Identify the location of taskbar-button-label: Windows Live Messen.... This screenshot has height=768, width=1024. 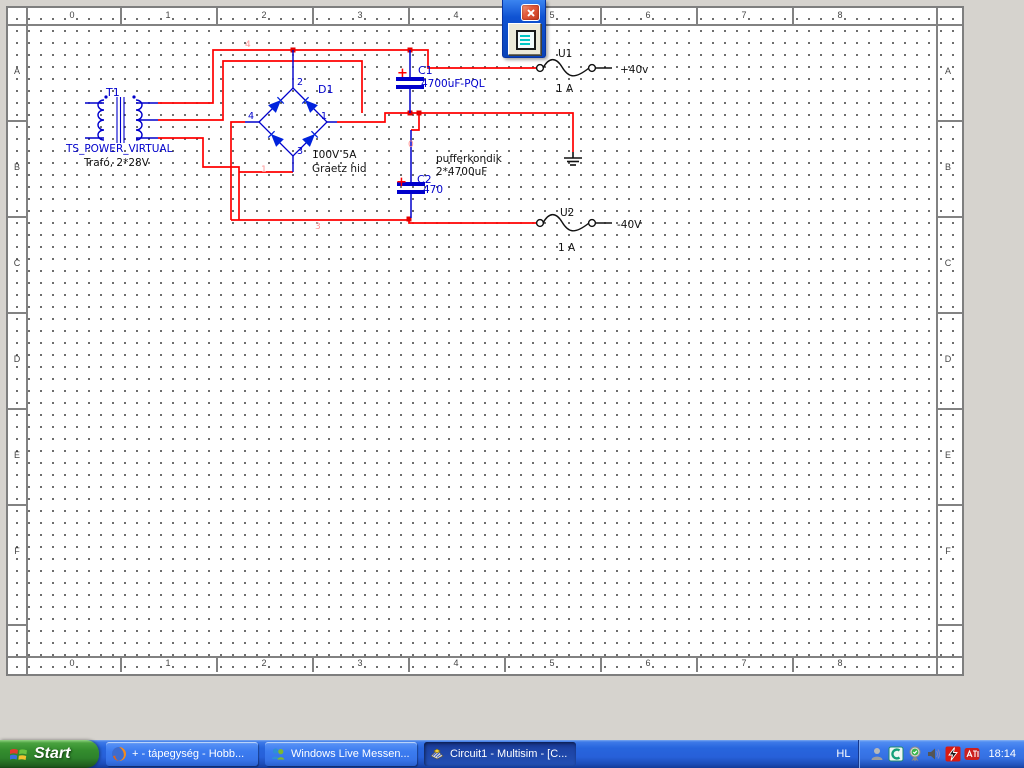
(350, 754).